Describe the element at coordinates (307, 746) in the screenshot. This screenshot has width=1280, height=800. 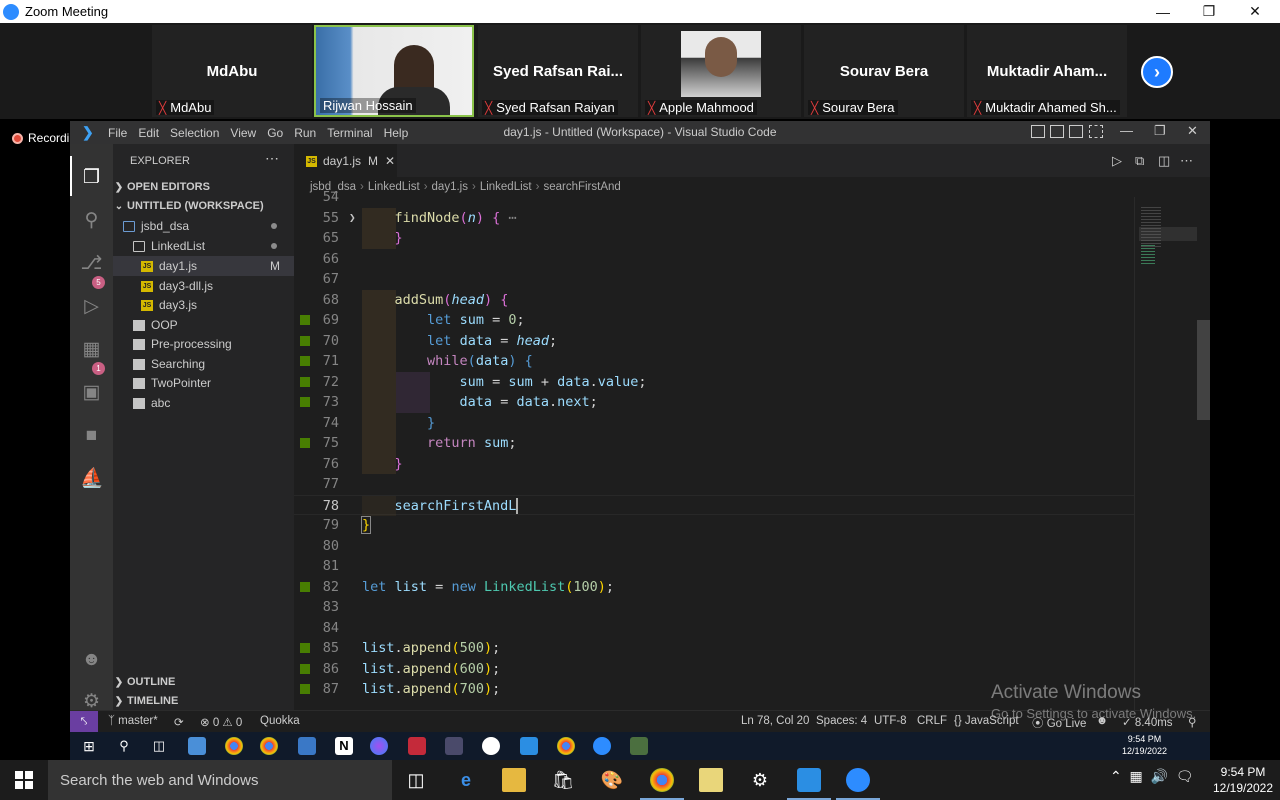
I see `calculator-icon` at that location.